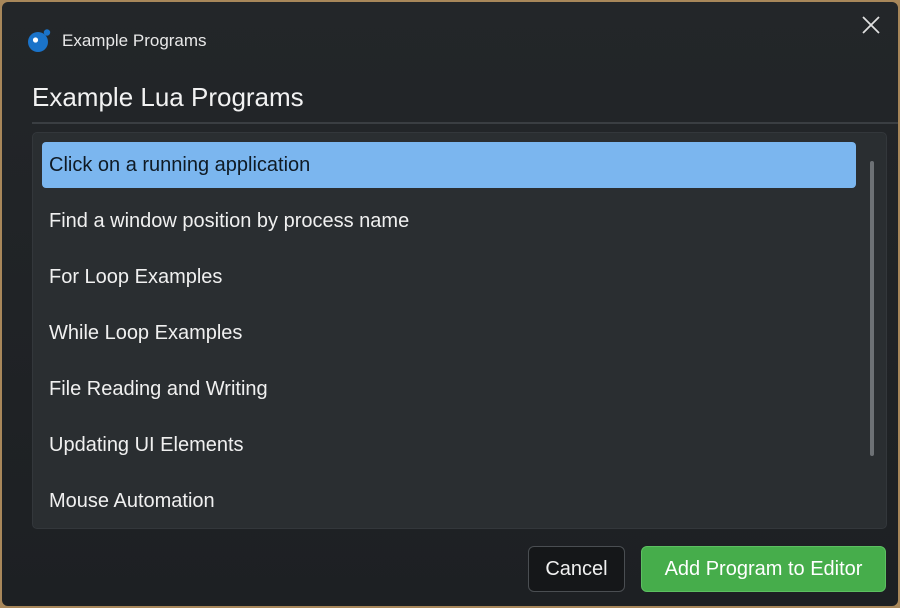 Image resolution: width=900 pixels, height=608 pixels. What do you see at coordinates (449, 333) in the screenshot?
I see `list-item: While Loop Examples` at bounding box center [449, 333].